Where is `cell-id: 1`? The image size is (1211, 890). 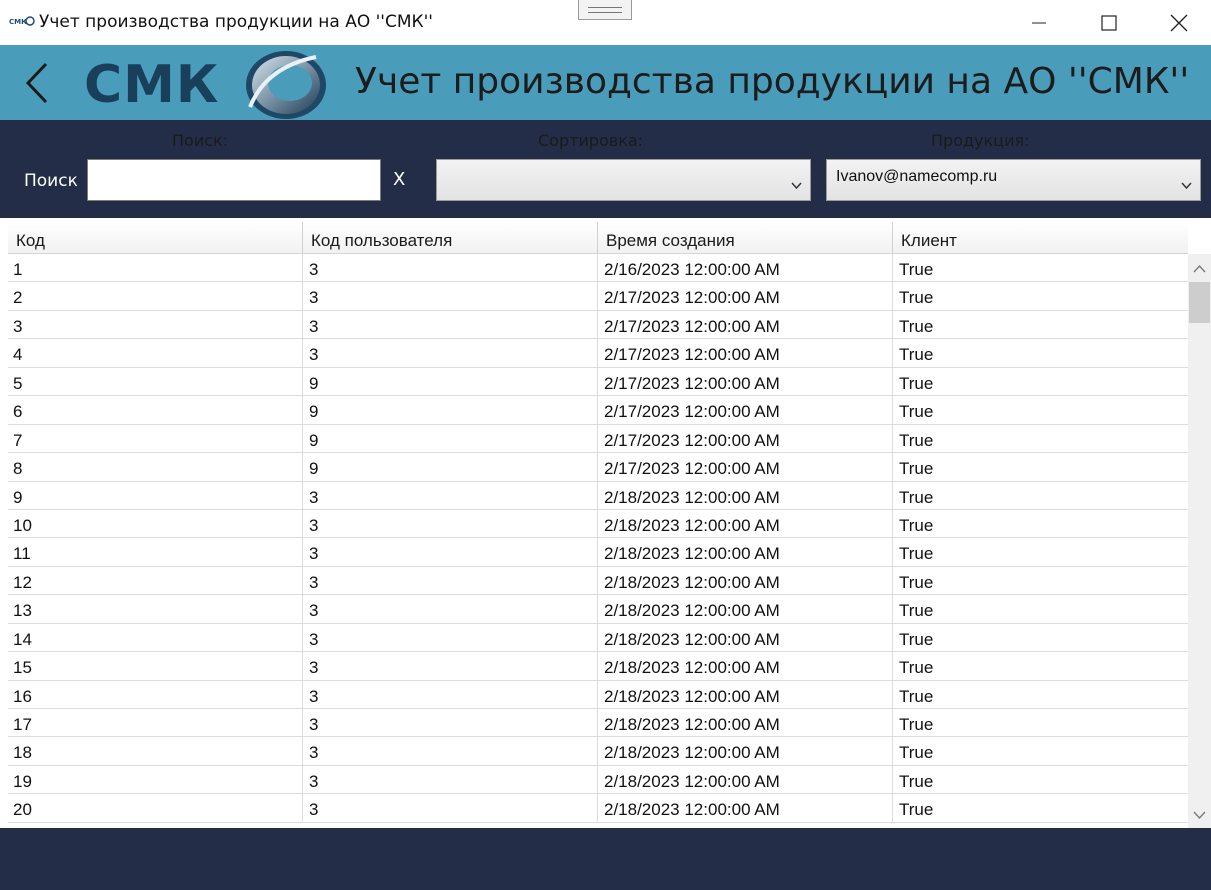
cell-id: 1 is located at coordinates (155, 268).